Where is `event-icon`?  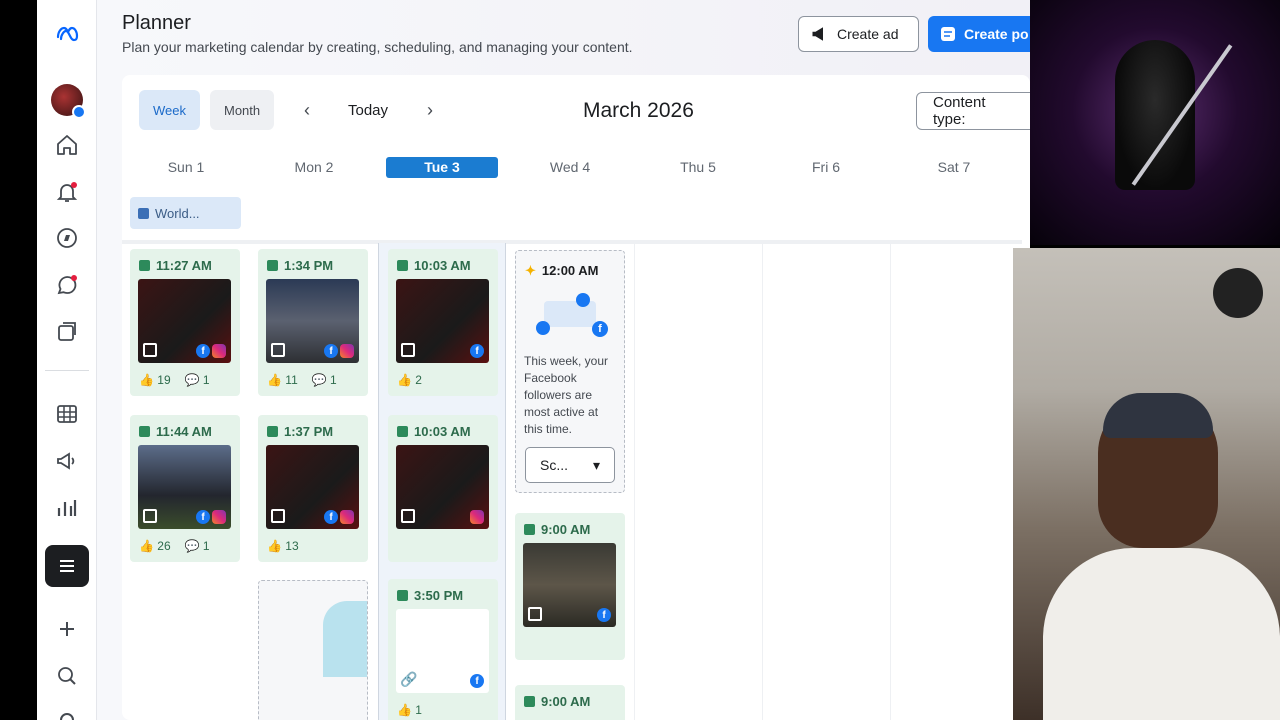
event-icon is located at coordinates (143, 213).